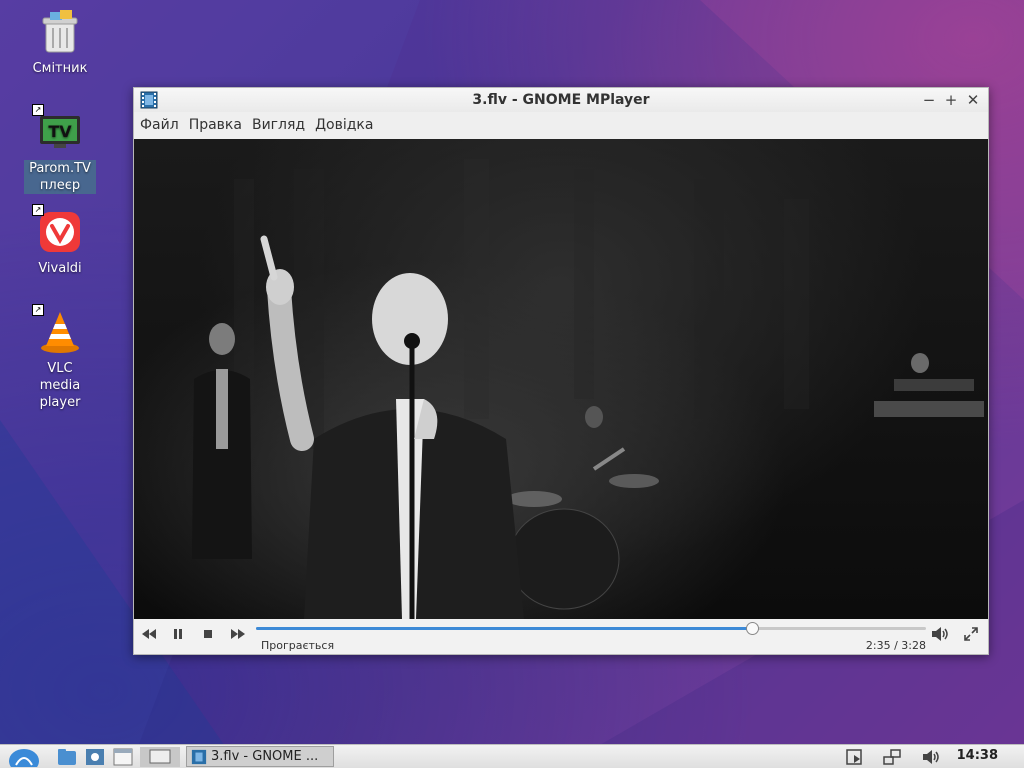 The width and height of the screenshot is (1024, 768). Describe the element at coordinates (60, 385) in the screenshot. I see `desktop-icon-label: VLC media player` at that location.